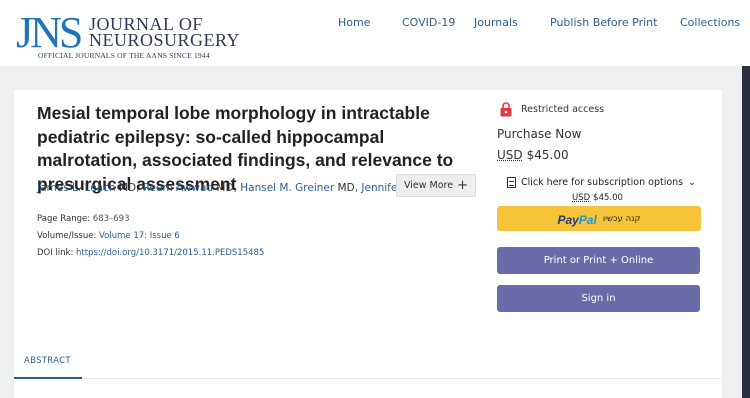 The image size is (750, 398). I want to click on page-range-label: Page Range:, so click(64, 219).